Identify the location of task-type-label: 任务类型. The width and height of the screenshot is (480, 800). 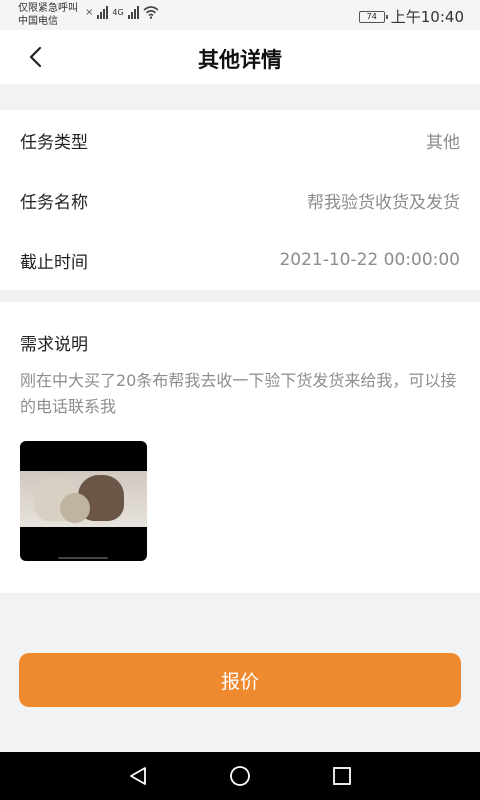
(54, 142).